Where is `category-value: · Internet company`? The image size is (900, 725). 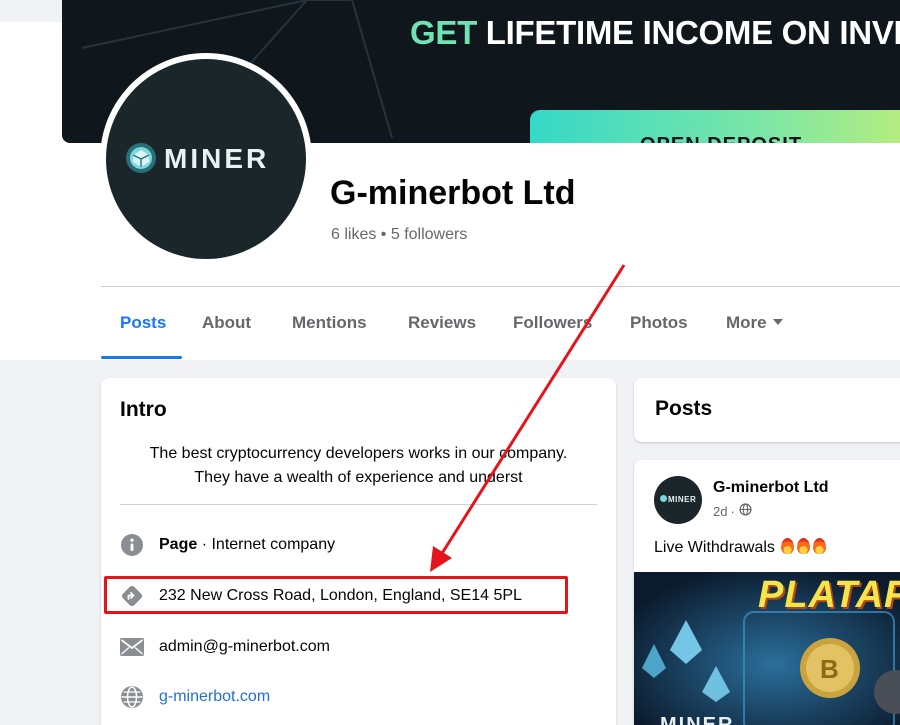 category-value: · Internet company is located at coordinates (266, 544).